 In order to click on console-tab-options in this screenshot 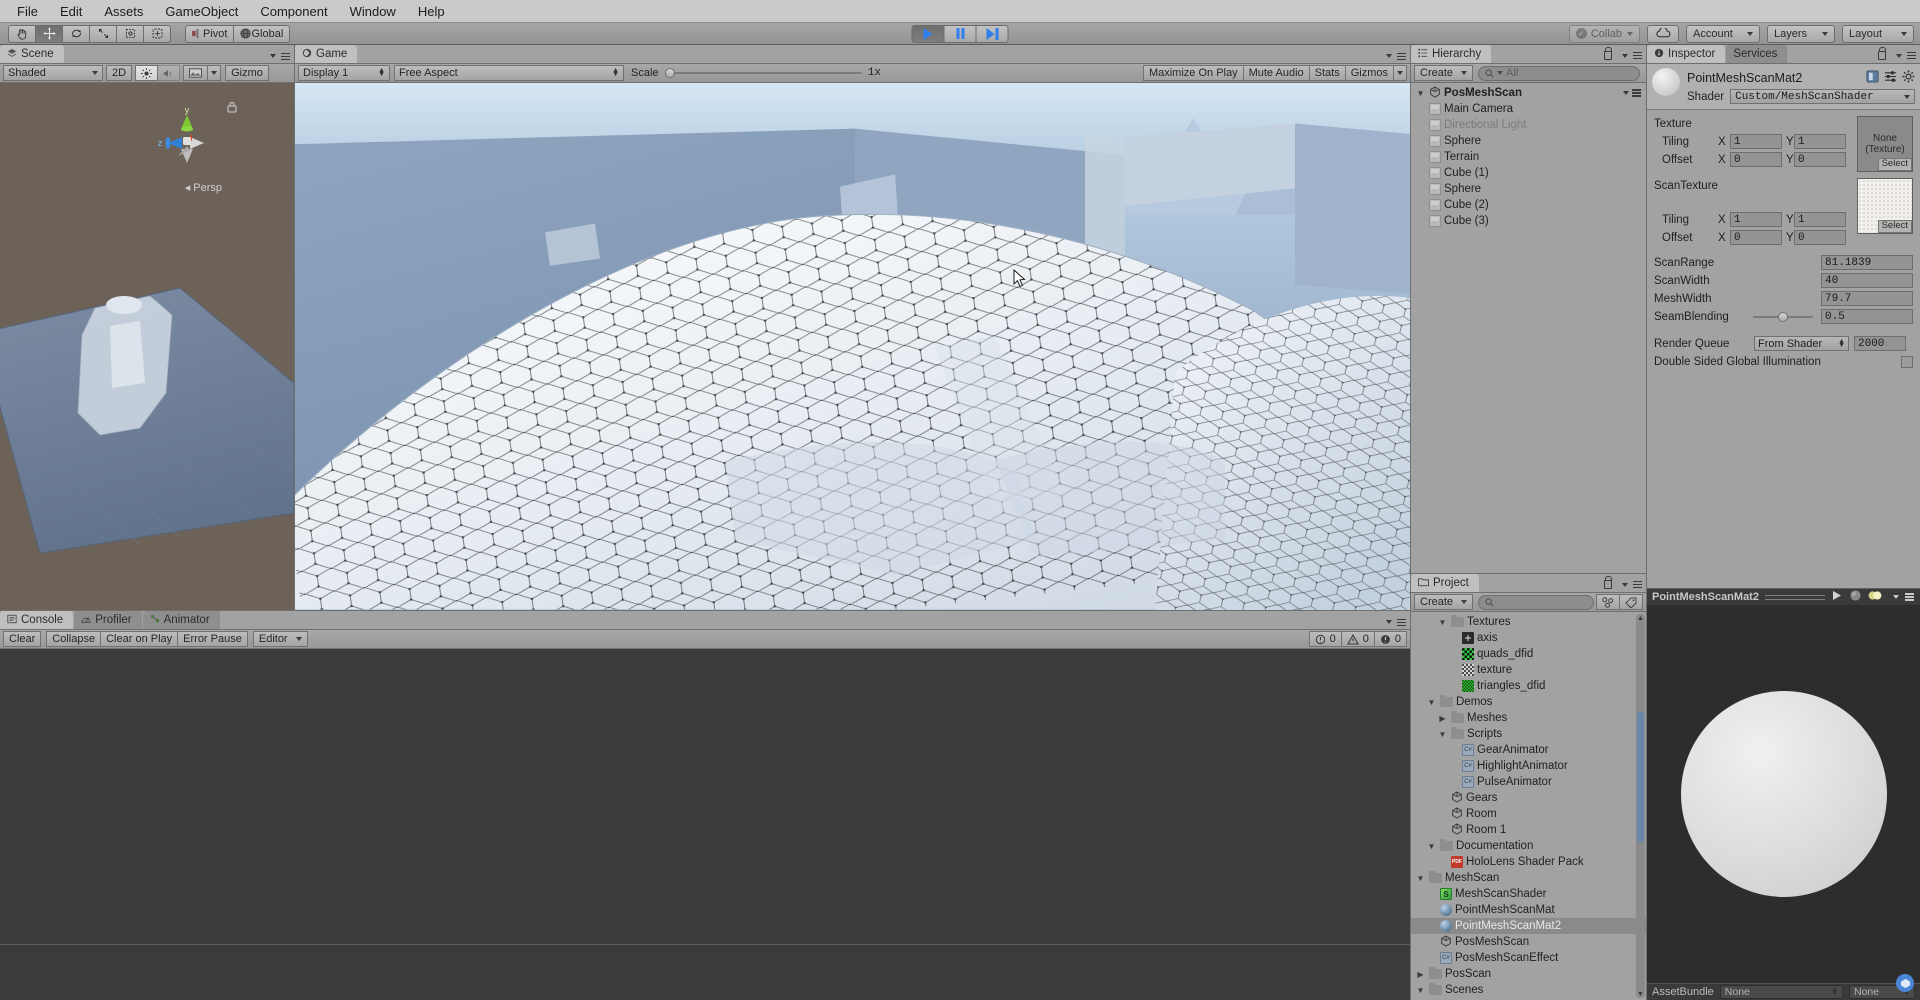, I will do `click(1393, 622)`.